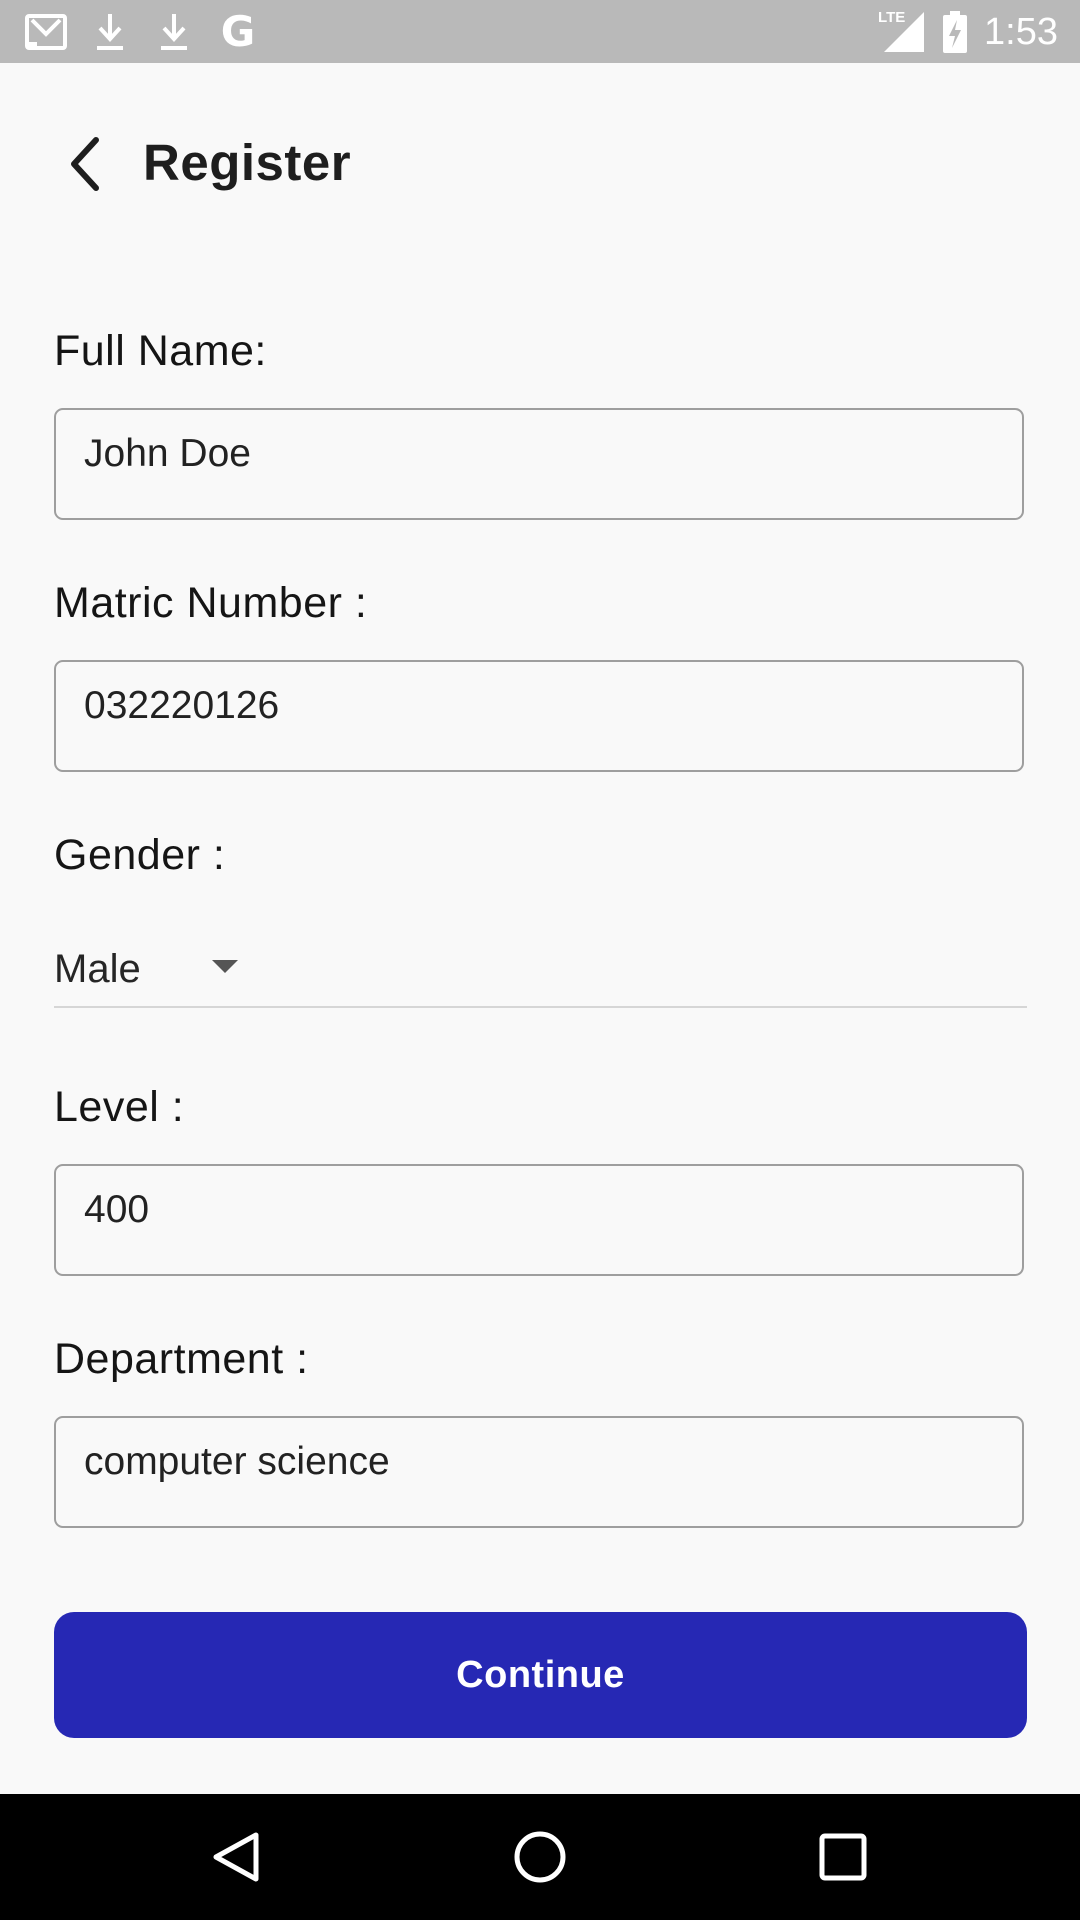 This screenshot has width=1080, height=1920. I want to click on gender-select: Male, so click(540, 969).